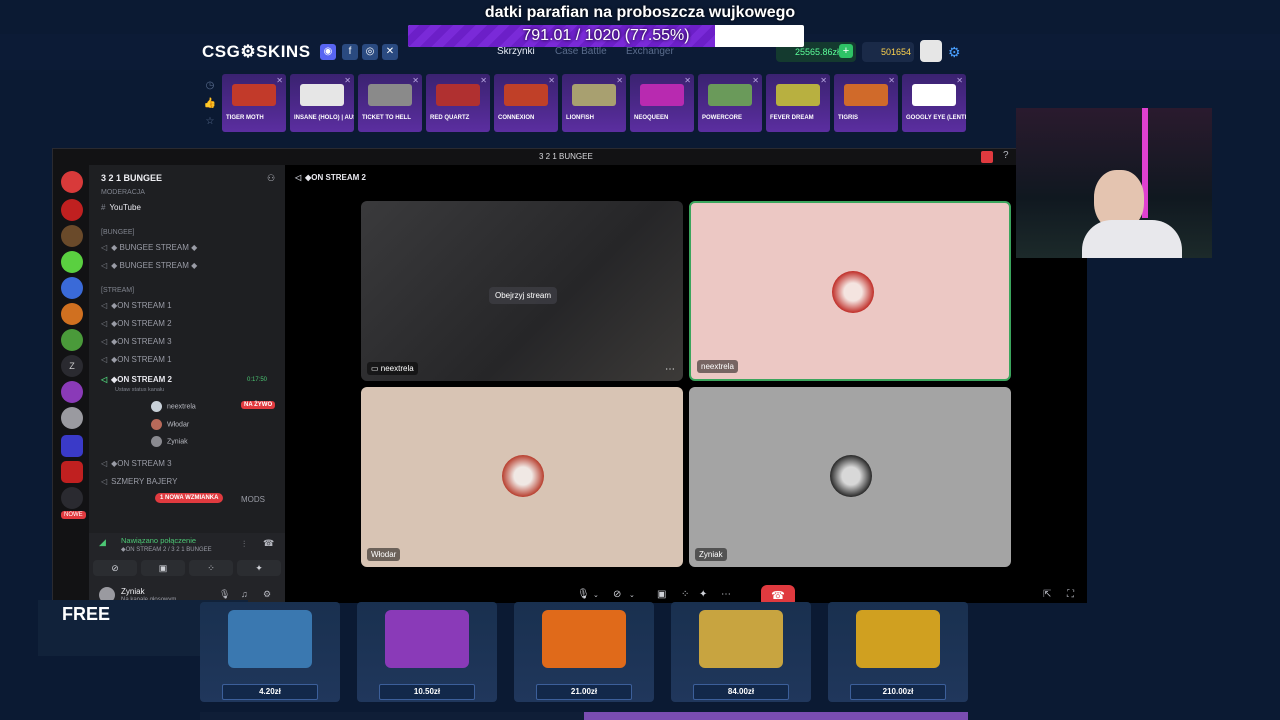 Image resolution: width=1280 pixels, height=720 pixels. Describe the element at coordinates (650, 51) in the screenshot. I see `tab-exchanger: Exchanger` at that location.